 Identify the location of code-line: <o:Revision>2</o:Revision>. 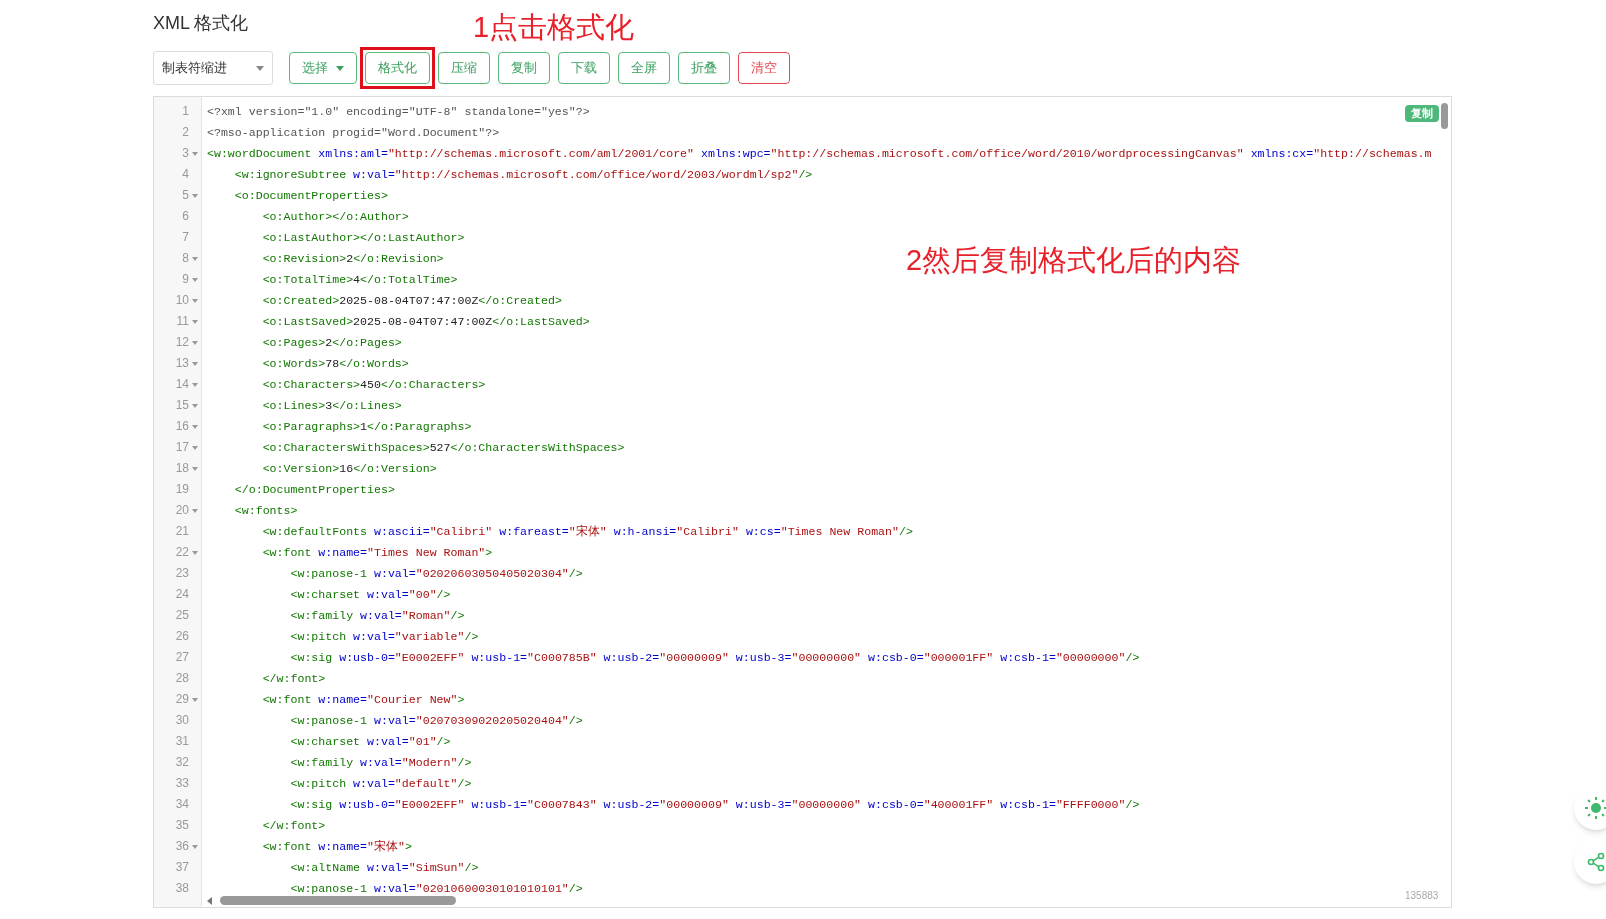
(352, 259).